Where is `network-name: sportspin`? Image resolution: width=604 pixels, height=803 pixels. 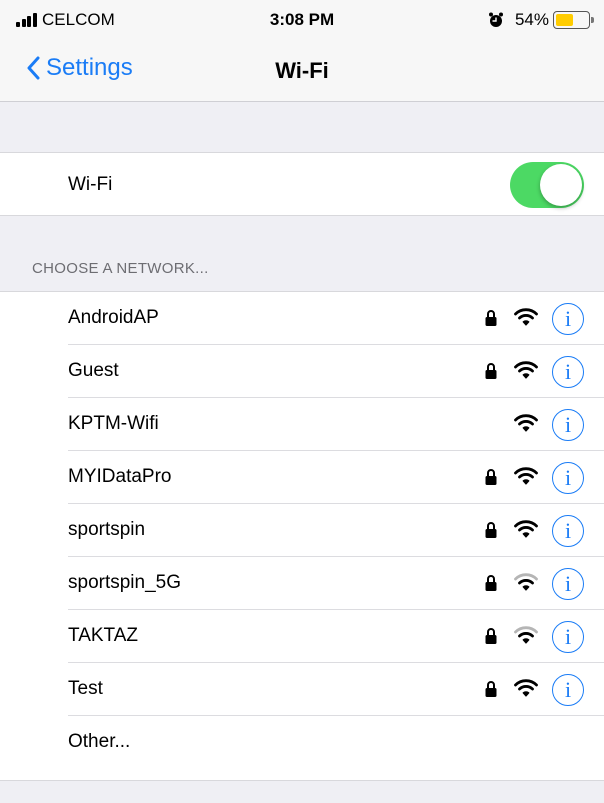 network-name: sportspin is located at coordinates (107, 529).